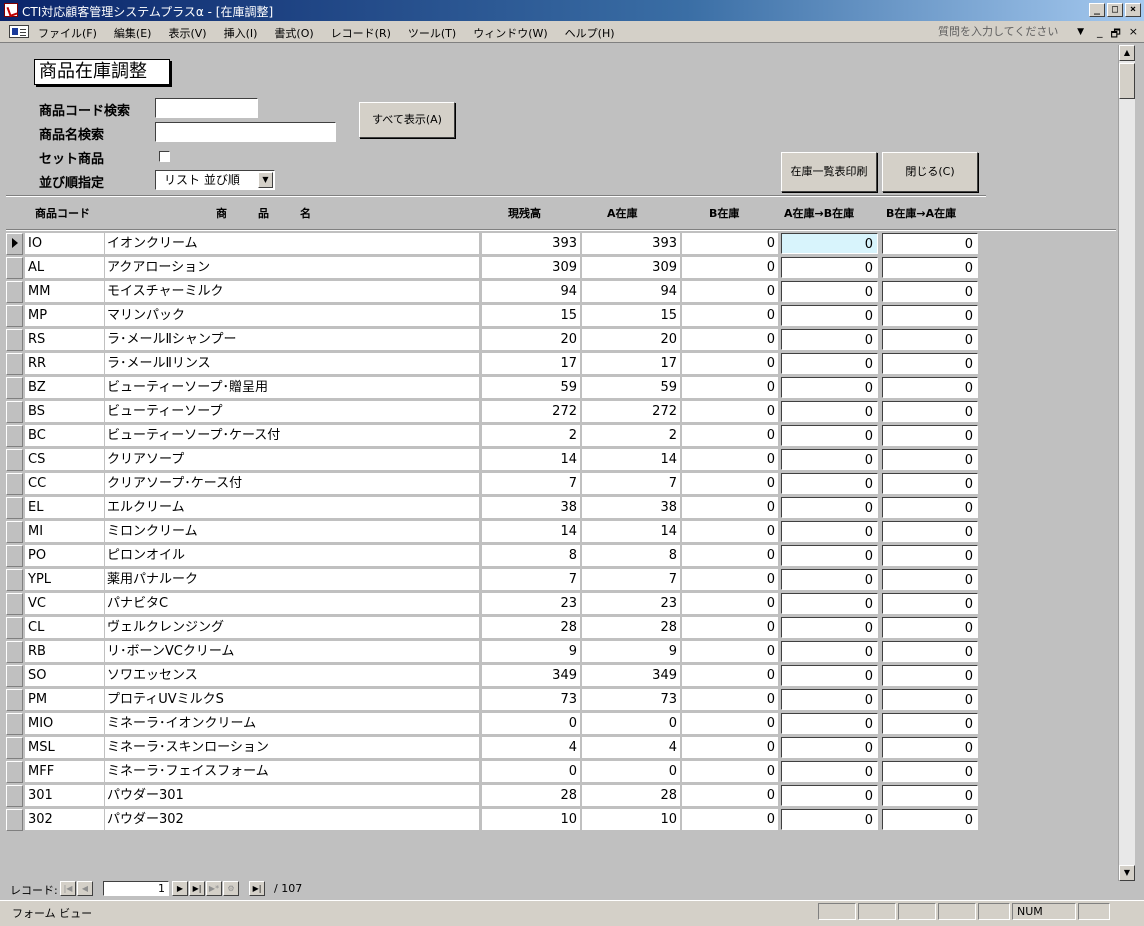  I want to click on stock-a-cell: 10, so click(631, 819).